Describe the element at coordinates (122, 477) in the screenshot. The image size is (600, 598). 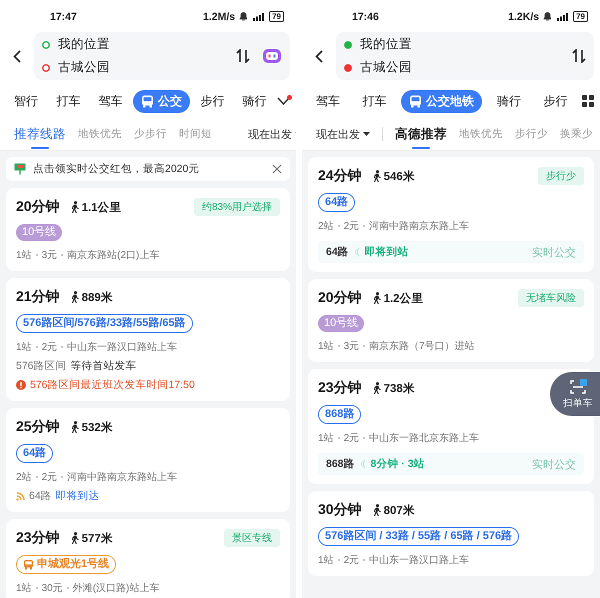
I see `trip-info: 河南中路南京东路站上车` at that location.